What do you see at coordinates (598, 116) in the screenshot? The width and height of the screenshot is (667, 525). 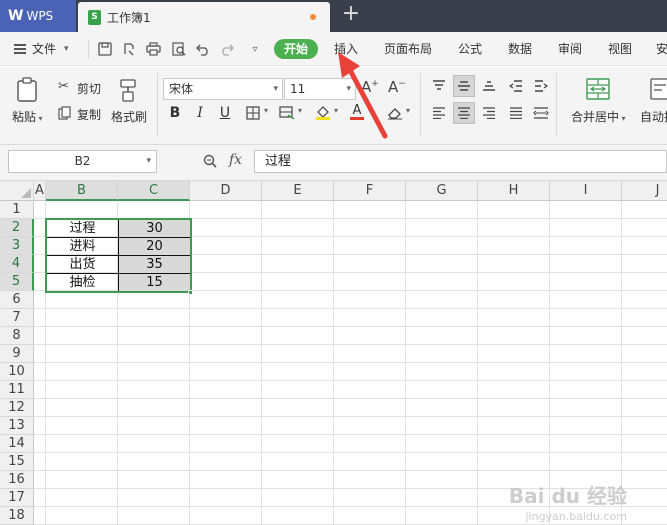 I see `merge-center-button: 合并居中 ▾` at bounding box center [598, 116].